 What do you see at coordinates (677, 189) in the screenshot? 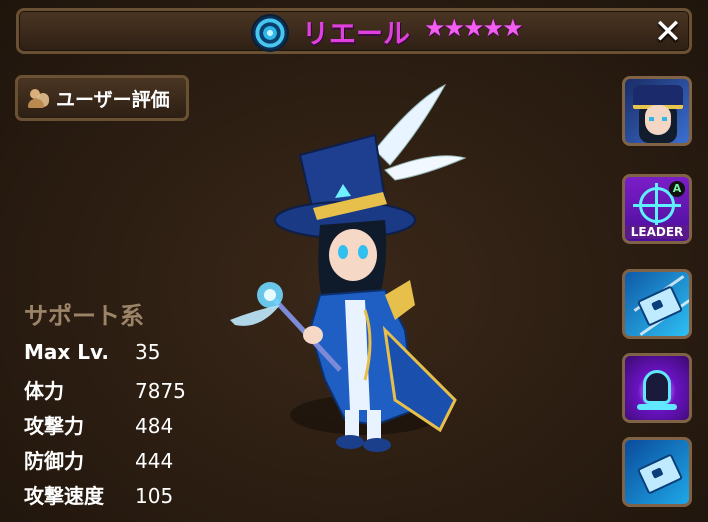
I see `leader-badge: A` at bounding box center [677, 189].